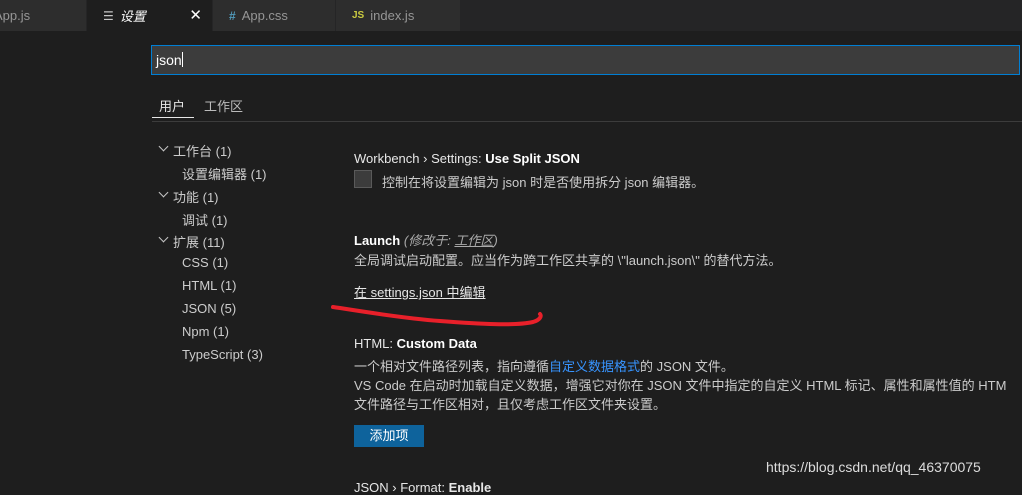 The image size is (1022, 495). What do you see at coordinates (375, 343) in the screenshot?
I see `setting-category: HTML:` at bounding box center [375, 343].